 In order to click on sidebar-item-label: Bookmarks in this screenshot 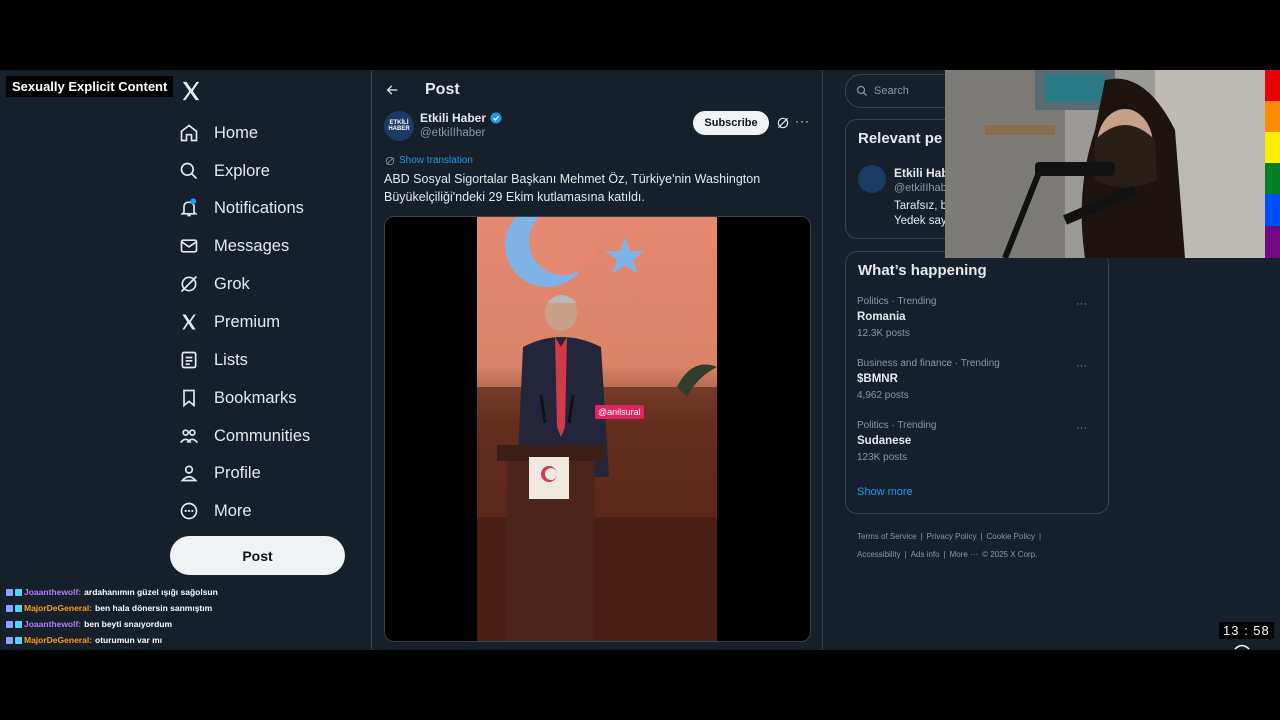, I will do `click(255, 397)`.